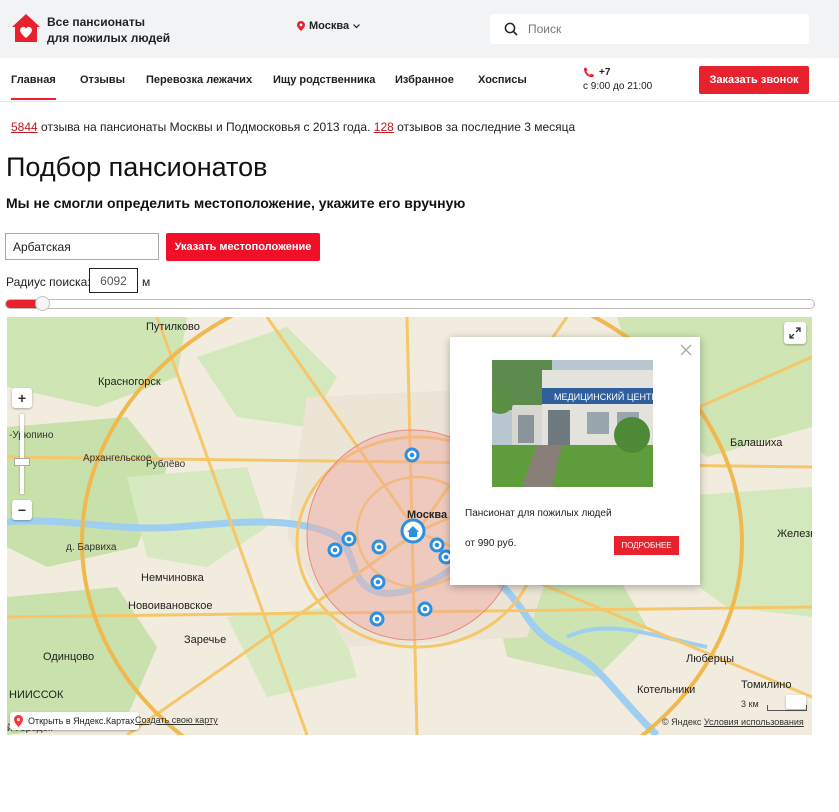 The image size is (839, 812). Describe the element at coordinates (605, 72) in the screenshot. I see `phone-number: +7` at that location.